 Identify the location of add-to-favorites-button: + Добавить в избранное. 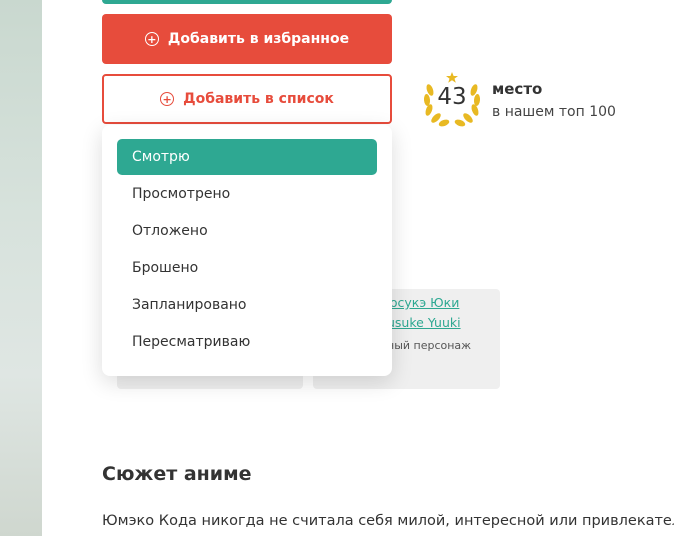
(247, 39).